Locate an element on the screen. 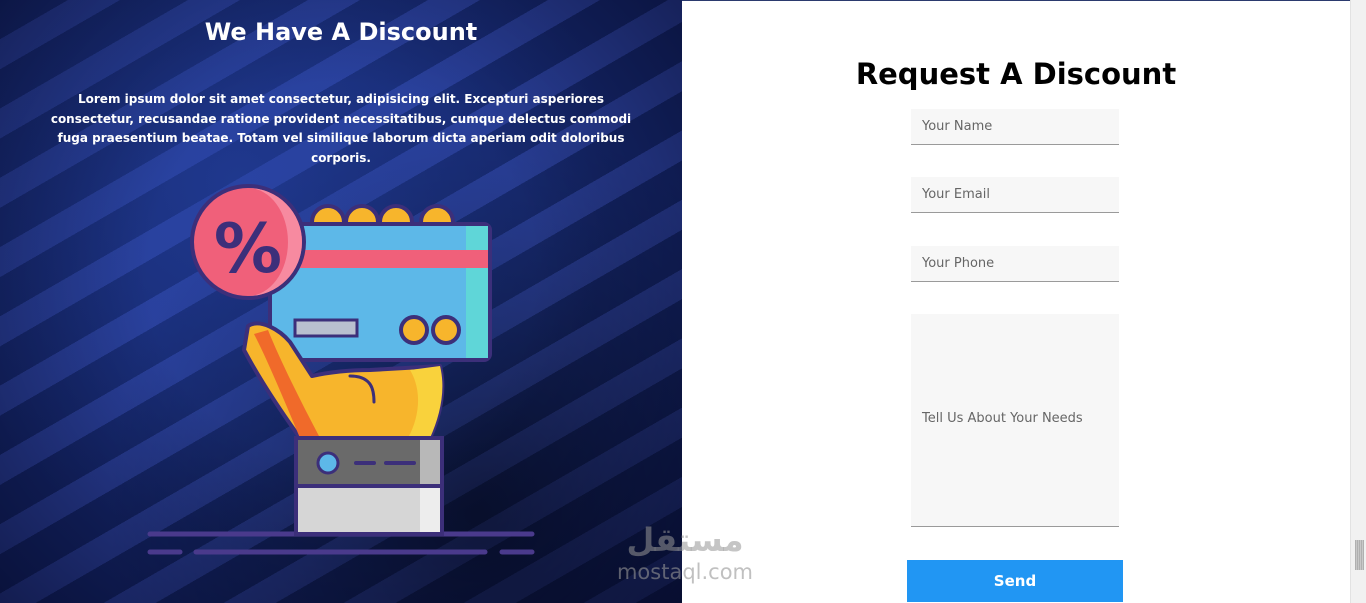 Image resolution: width=1366 pixels, height=603 pixels. message-textarea is located at coordinates (1015, 420).